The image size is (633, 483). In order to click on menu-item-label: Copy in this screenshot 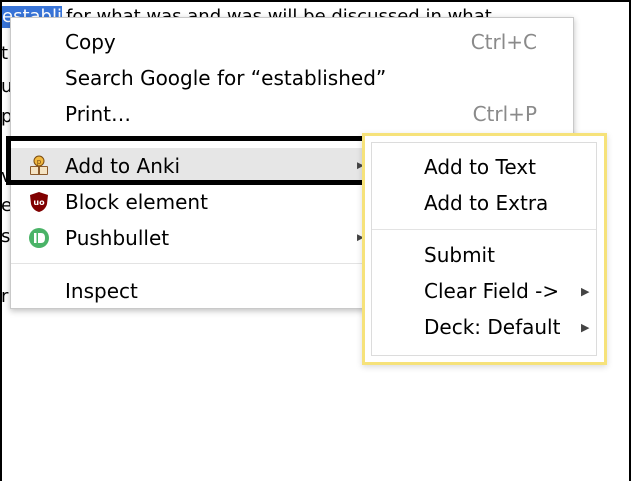, I will do `click(90, 42)`.